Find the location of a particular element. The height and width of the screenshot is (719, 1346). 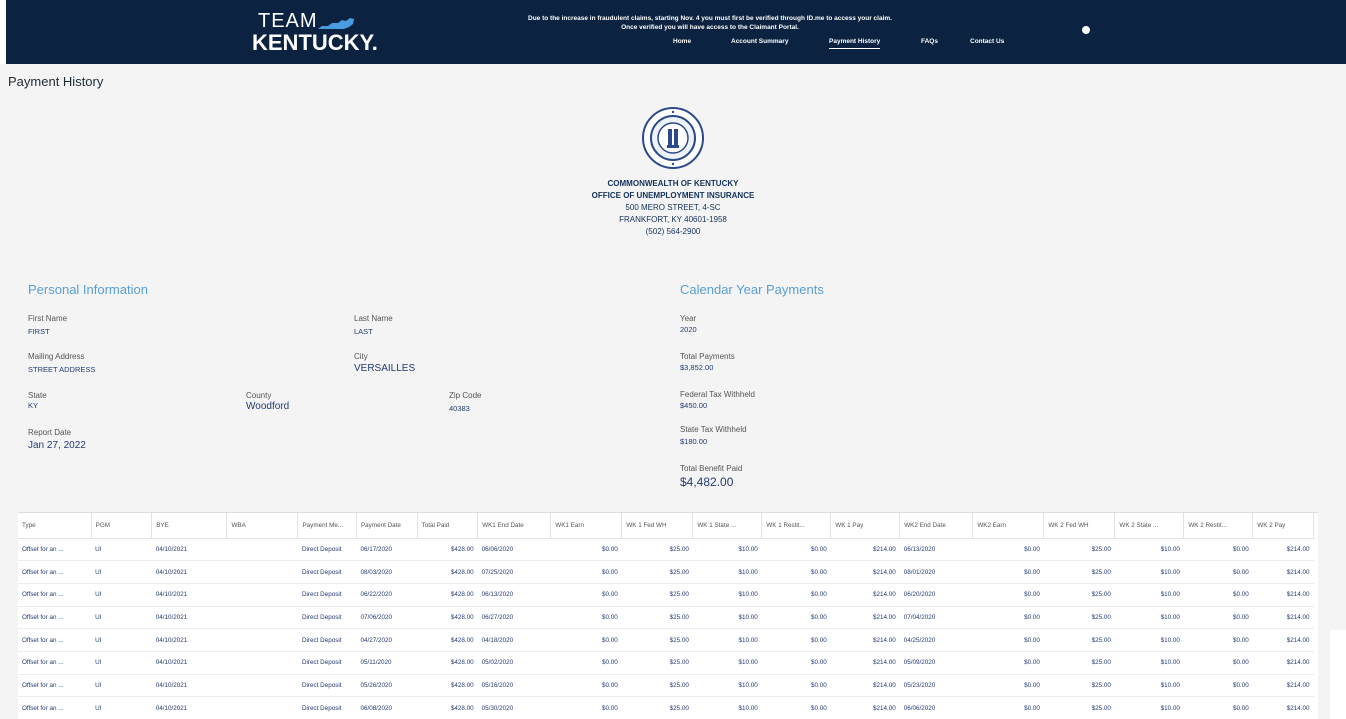

zip-code-value: 40383 is located at coordinates (459, 408).